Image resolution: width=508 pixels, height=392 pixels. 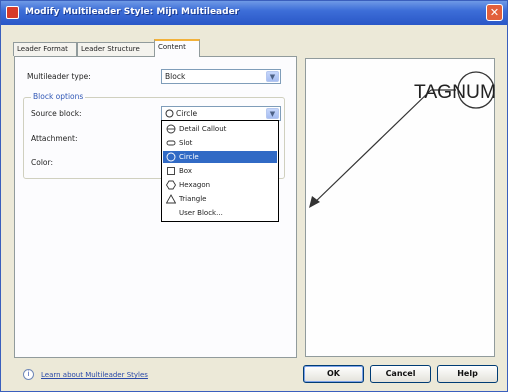 What do you see at coordinates (333, 374) in the screenshot?
I see `ok-button: OK` at bounding box center [333, 374].